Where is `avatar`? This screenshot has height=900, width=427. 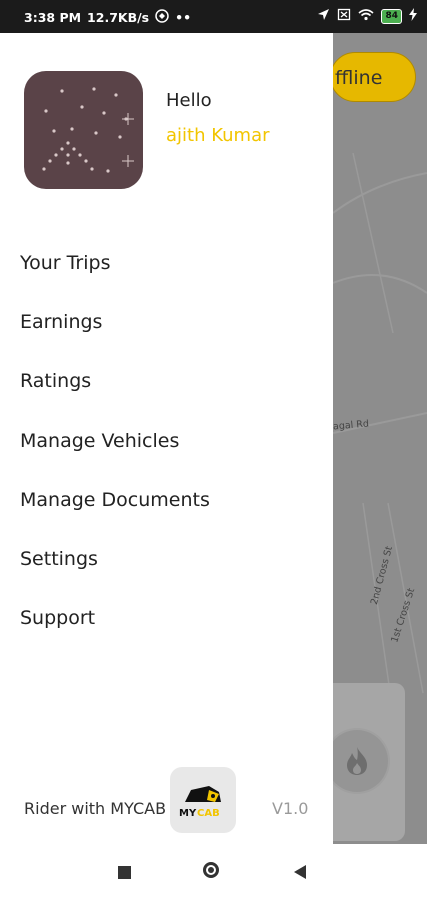 avatar is located at coordinates (83, 130).